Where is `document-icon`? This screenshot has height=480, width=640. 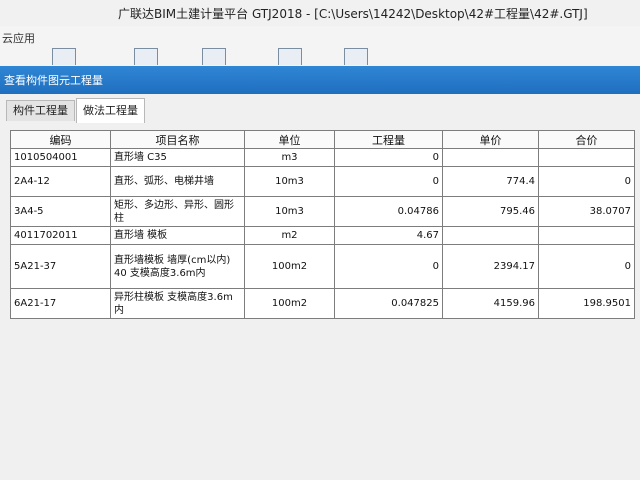 document-icon is located at coordinates (290, 56).